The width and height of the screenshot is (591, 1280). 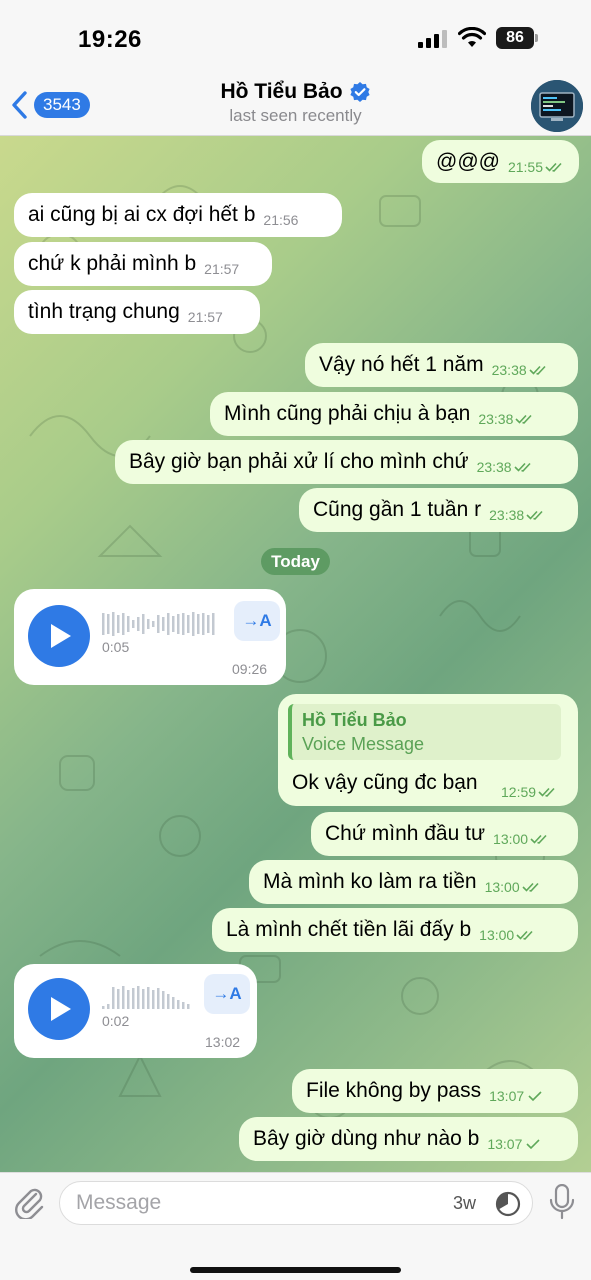 I want to click on home-indicator, so click(x=295, y=1270).